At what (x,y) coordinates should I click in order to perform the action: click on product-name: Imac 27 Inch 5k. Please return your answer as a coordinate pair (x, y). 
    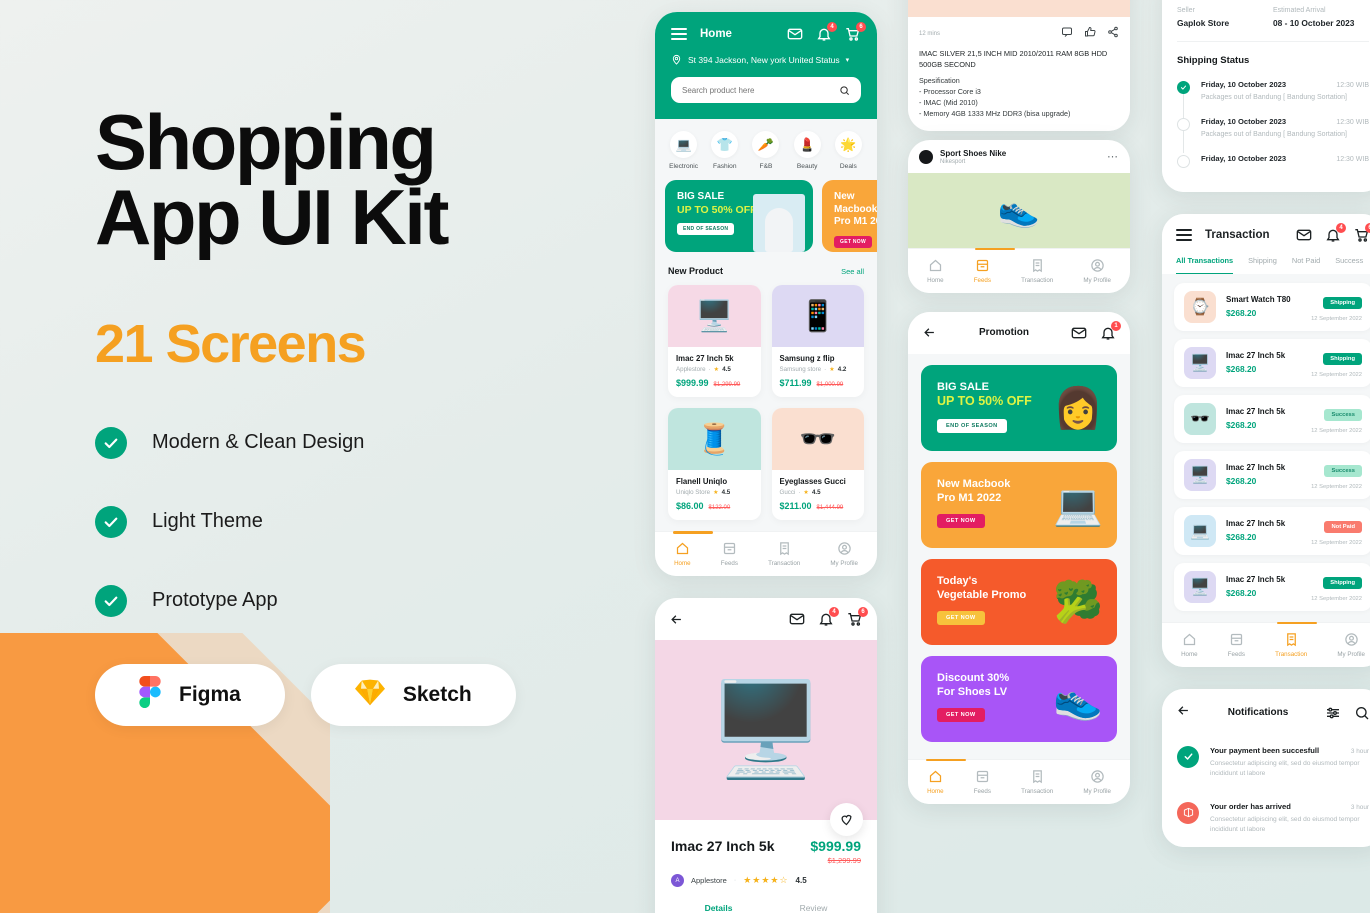
    Looking at the image, I should click on (705, 358).